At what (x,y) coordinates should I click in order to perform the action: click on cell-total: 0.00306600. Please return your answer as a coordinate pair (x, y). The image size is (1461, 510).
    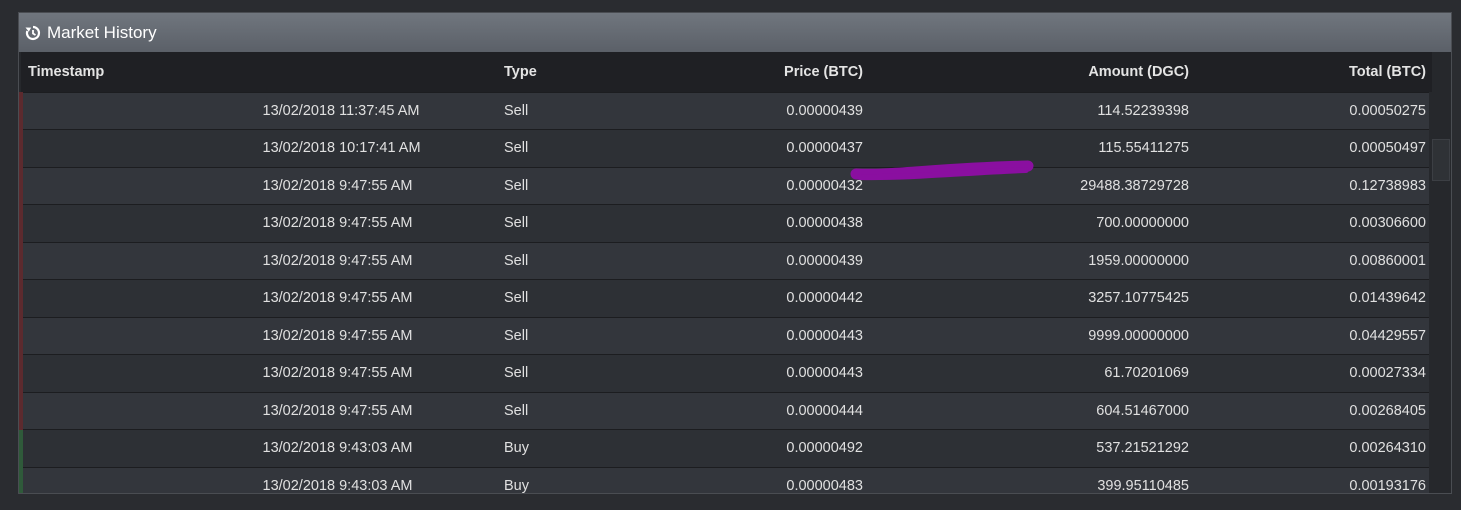
    Looking at the image, I should click on (1313, 223).